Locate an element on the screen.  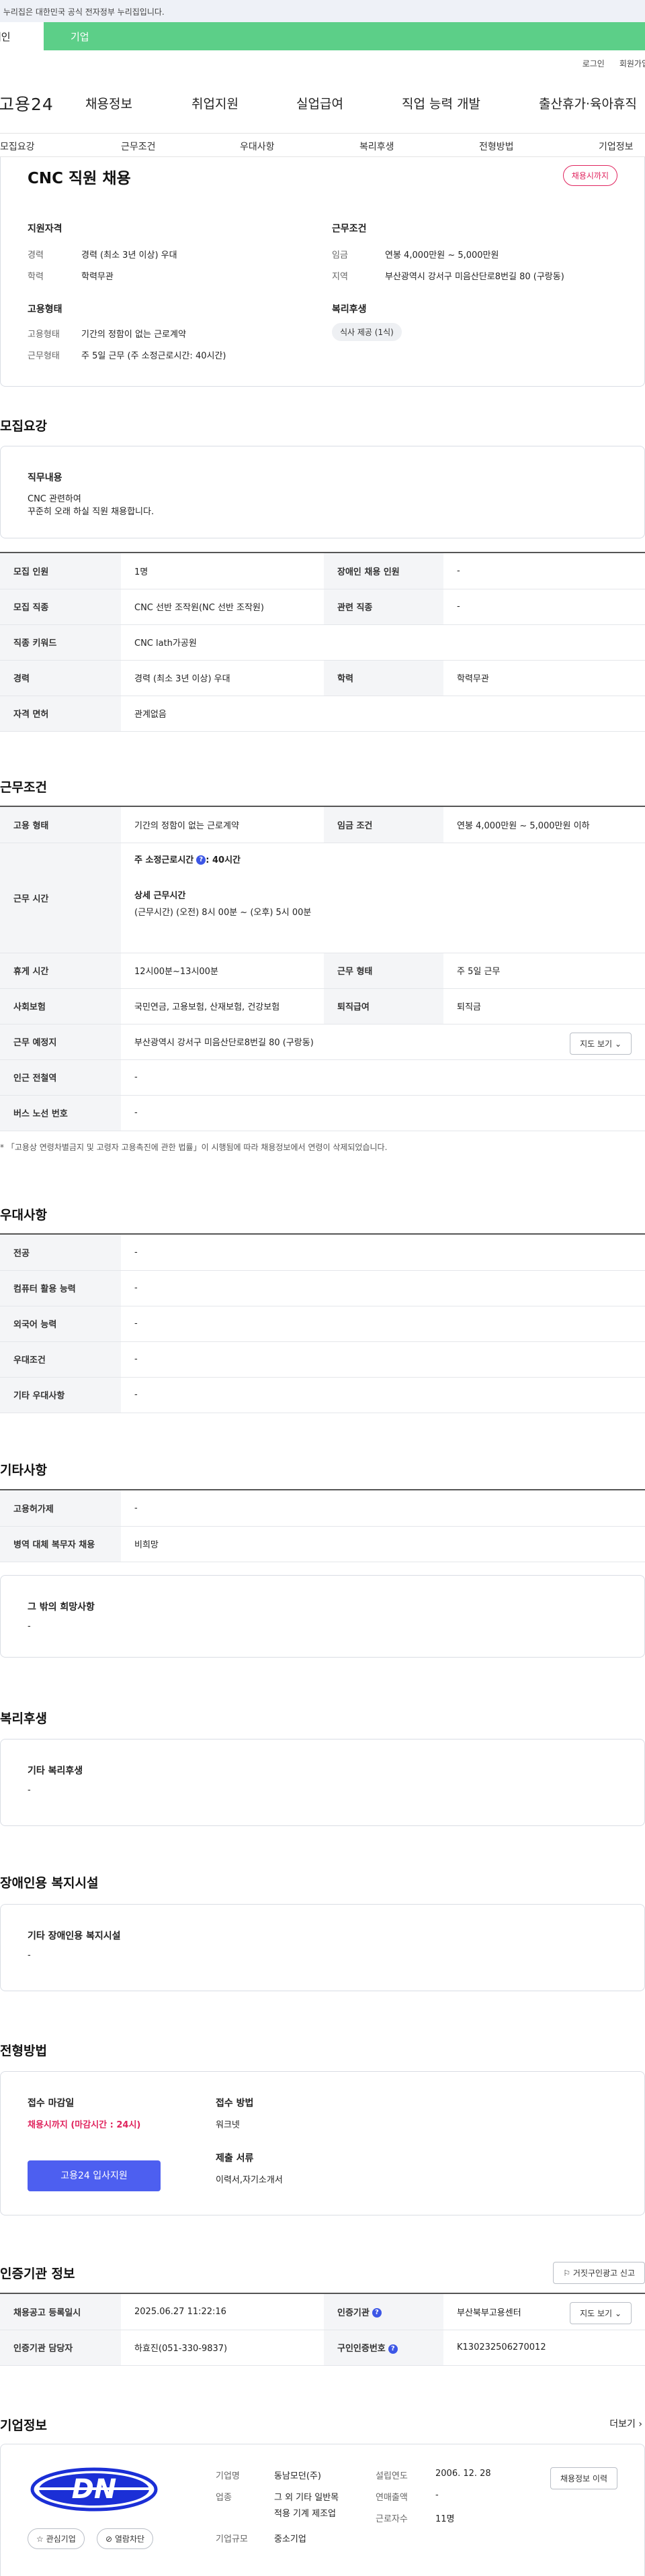
deadline-value: 채용시까지 (마감시간 : 24시) is located at coordinates (84, 2125).